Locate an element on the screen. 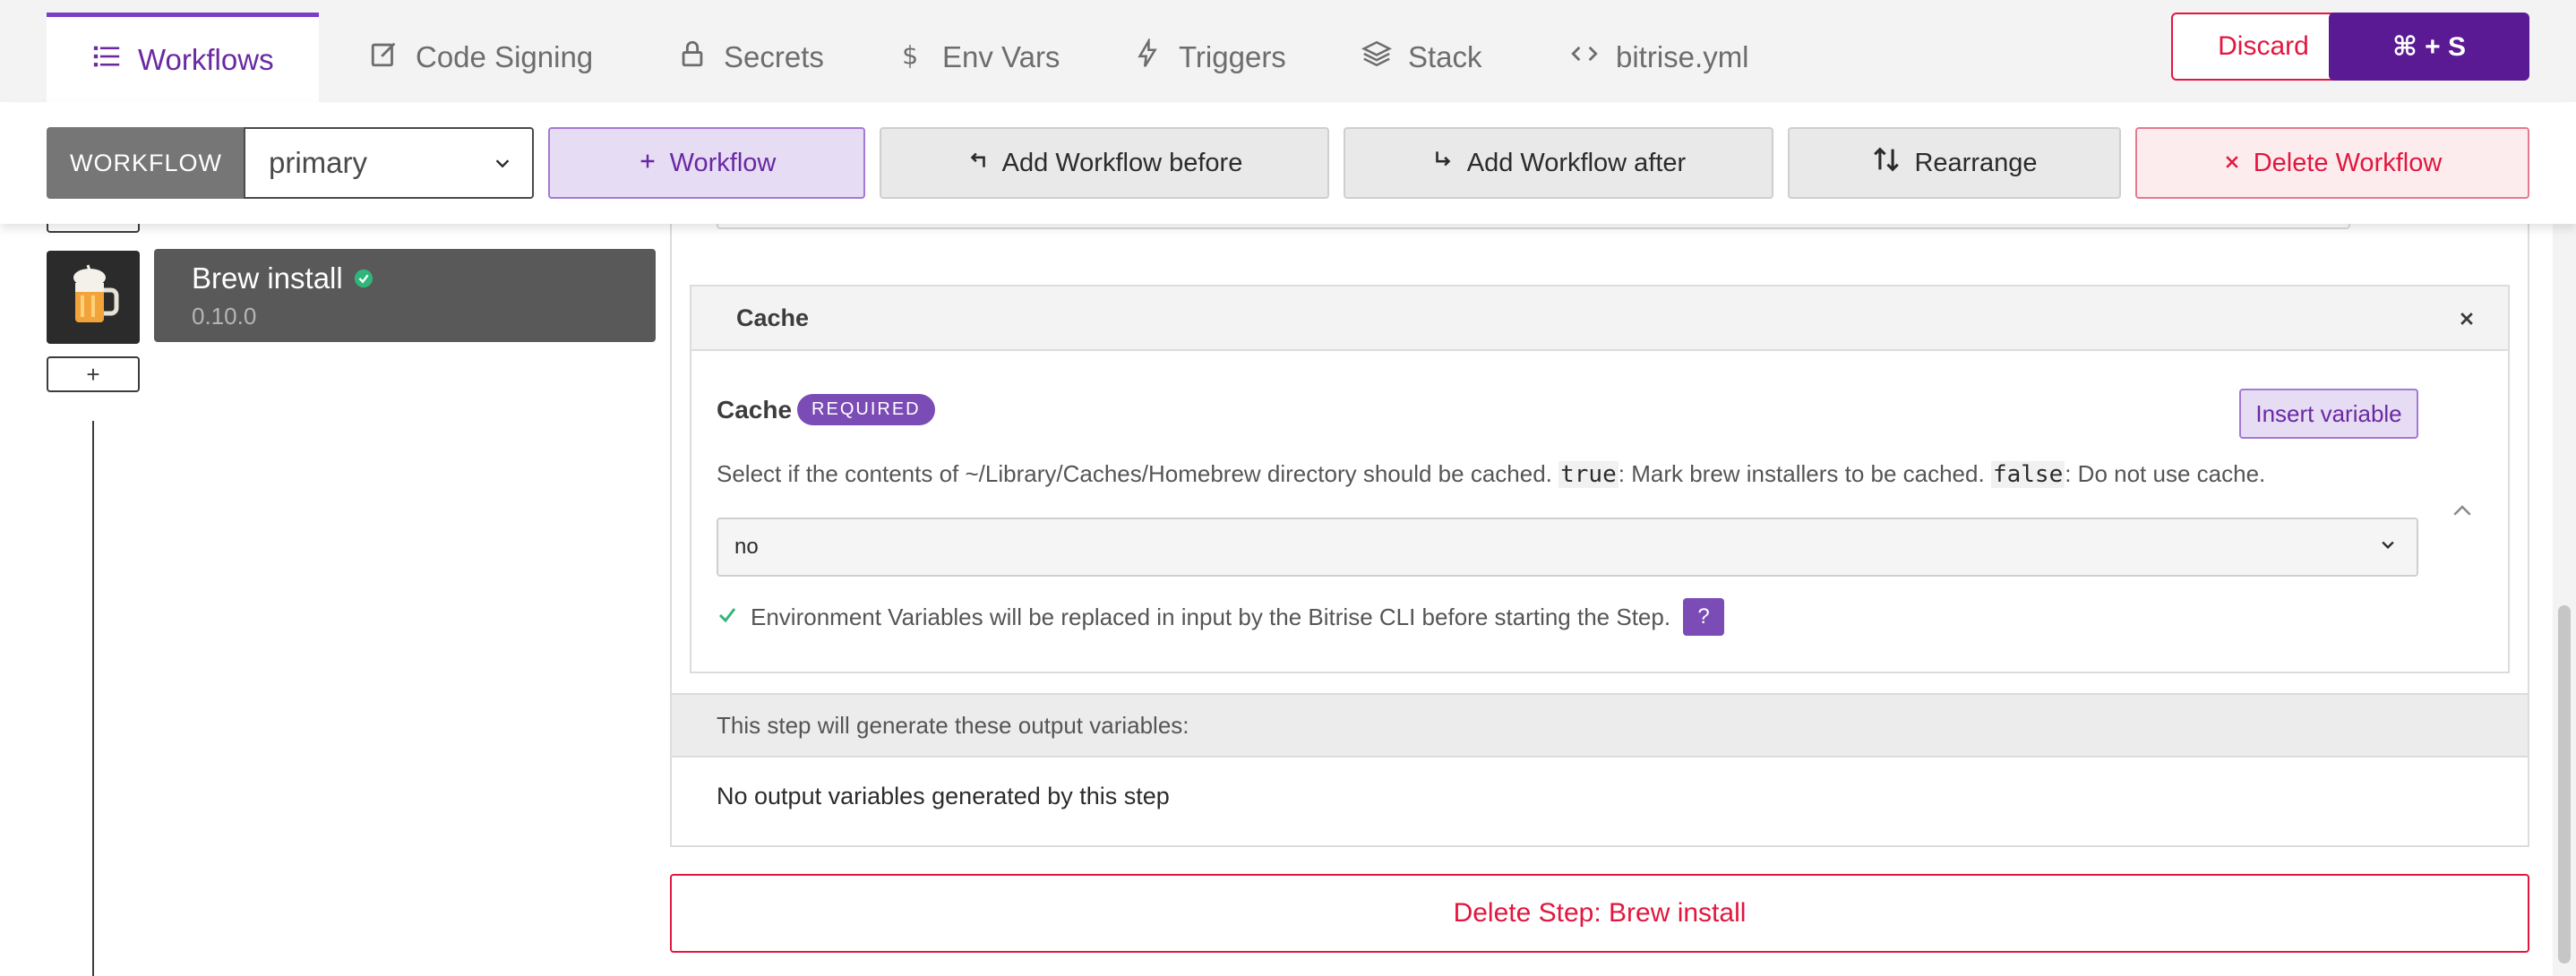 Image resolution: width=2576 pixels, height=976 pixels. add-step-button: + is located at coordinates (93, 374).